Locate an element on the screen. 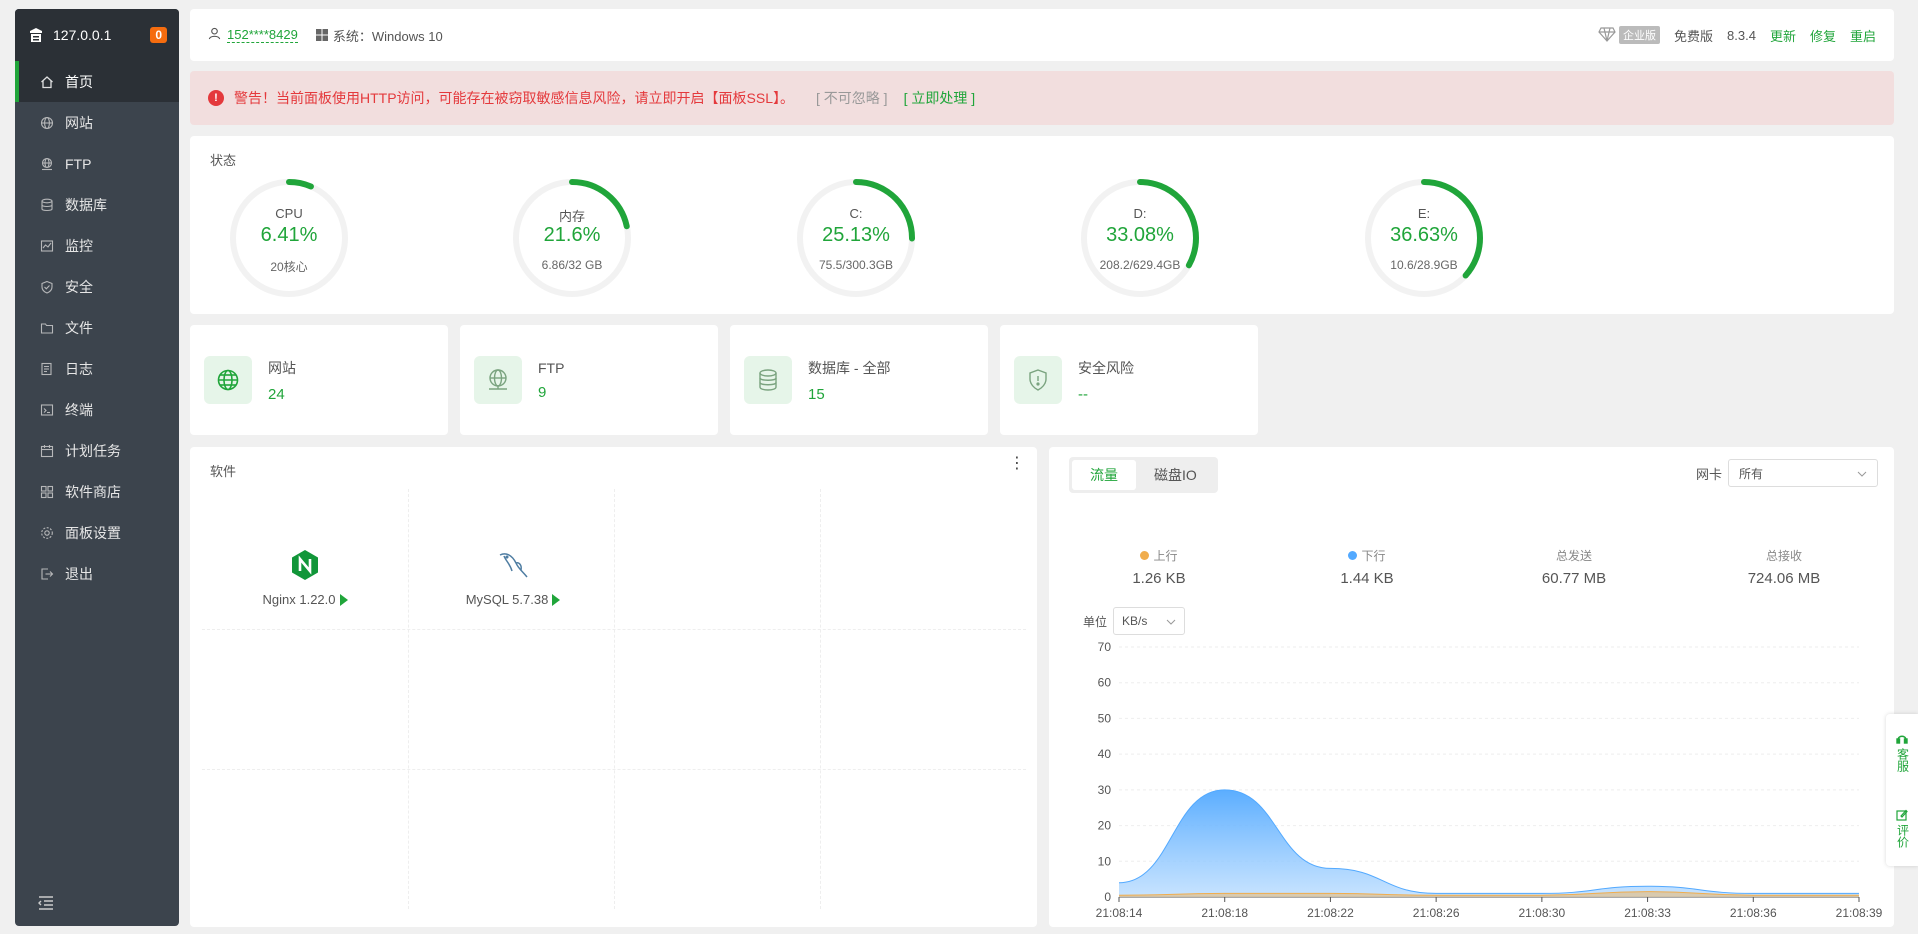 This screenshot has height=934, width=1918. gauge-0: CPU 6.41% 20核心 is located at coordinates (289, 238).